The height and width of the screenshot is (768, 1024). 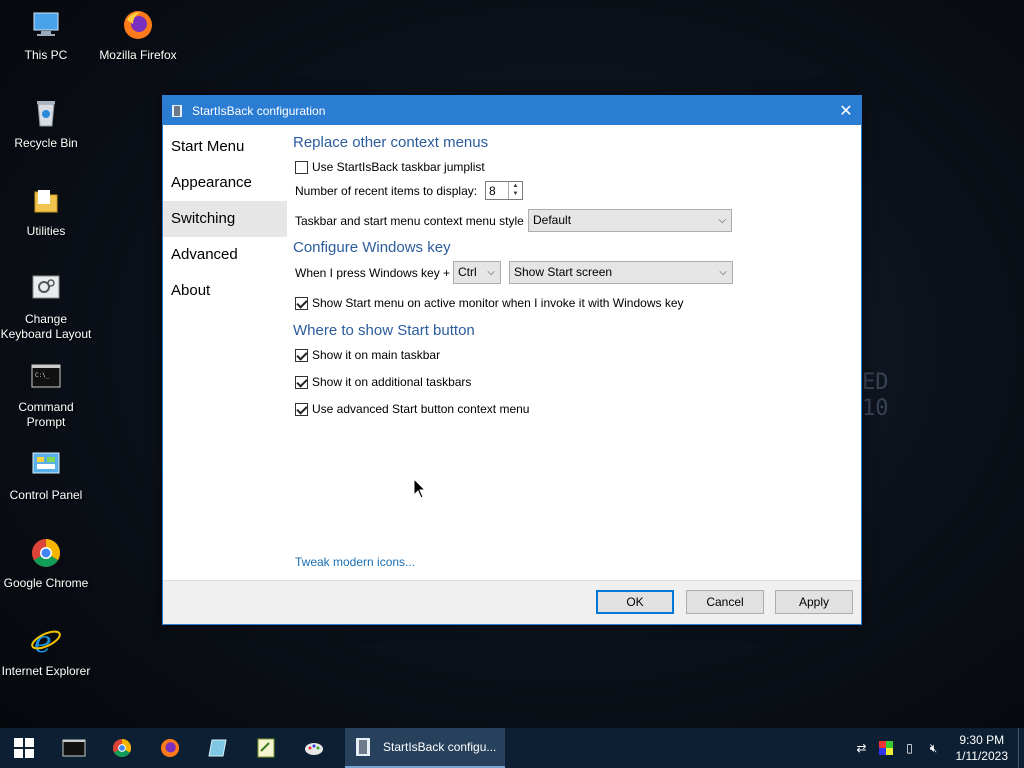 What do you see at coordinates (301, 167) in the screenshot?
I see `jumplist-checkbox` at bounding box center [301, 167].